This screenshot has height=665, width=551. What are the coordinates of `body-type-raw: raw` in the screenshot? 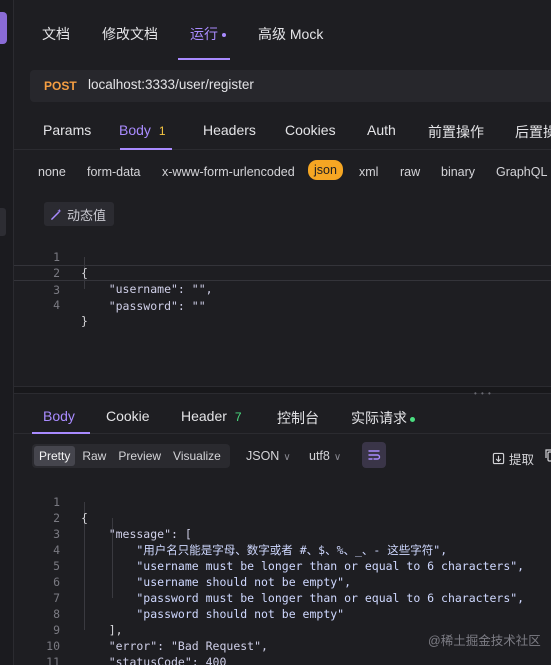 It's located at (410, 172).